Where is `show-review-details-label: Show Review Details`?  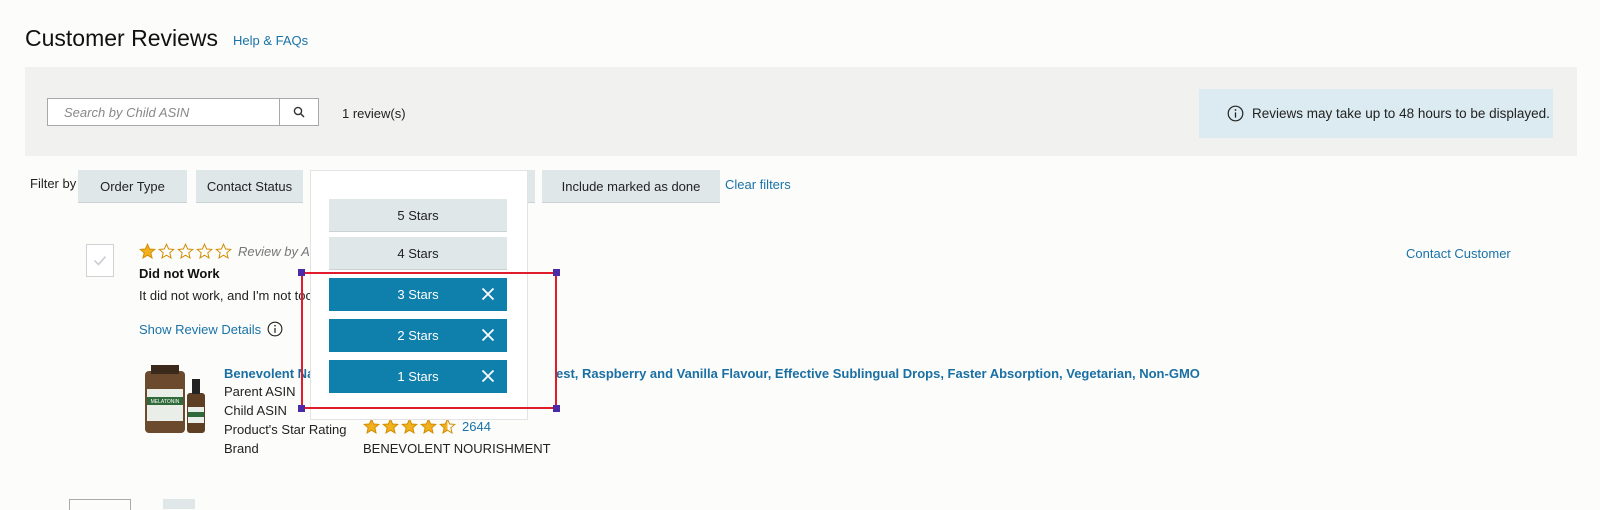 show-review-details-label: Show Review Details is located at coordinates (200, 329).